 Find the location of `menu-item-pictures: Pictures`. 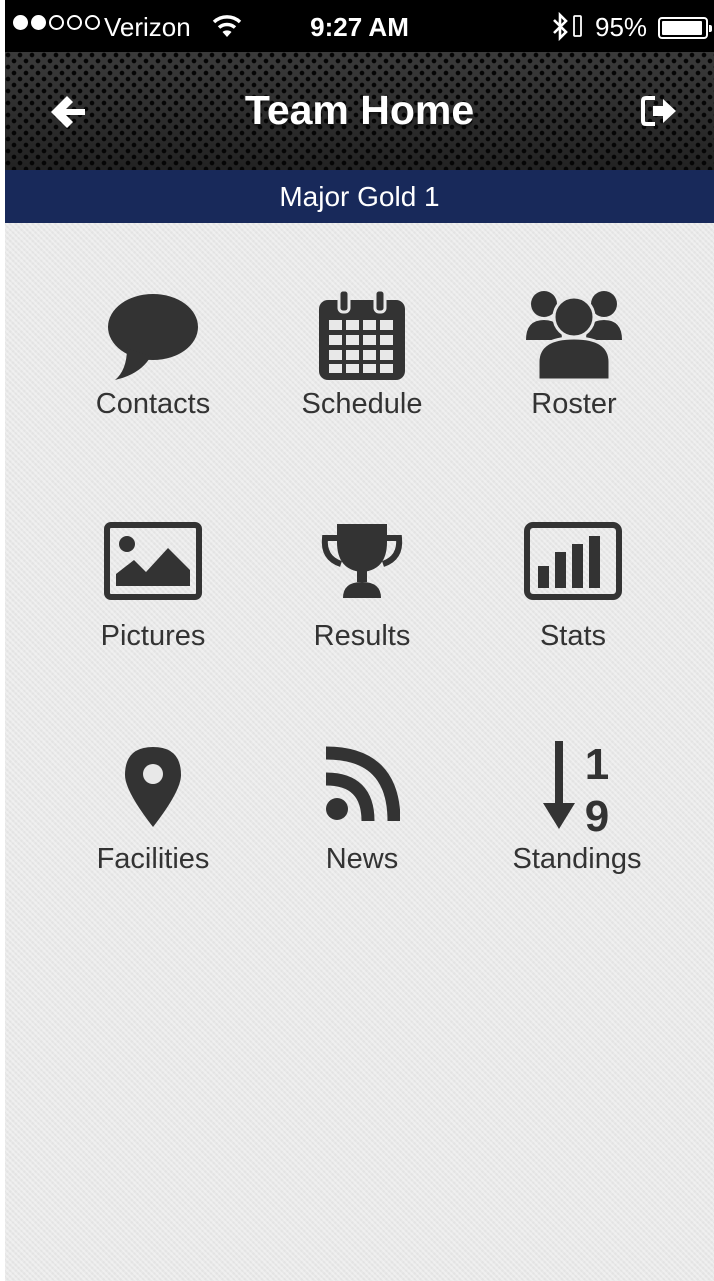

menu-item-pictures: Pictures is located at coordinates (153, 612).